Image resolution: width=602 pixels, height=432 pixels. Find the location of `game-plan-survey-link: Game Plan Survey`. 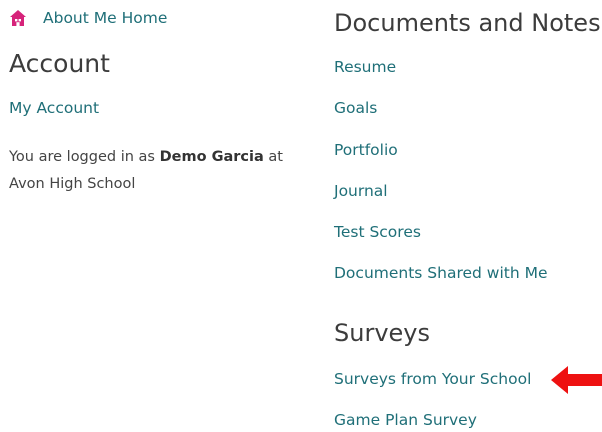

game-plan-survey-link: Game Plan Survey is located at coordinates (405, 420).